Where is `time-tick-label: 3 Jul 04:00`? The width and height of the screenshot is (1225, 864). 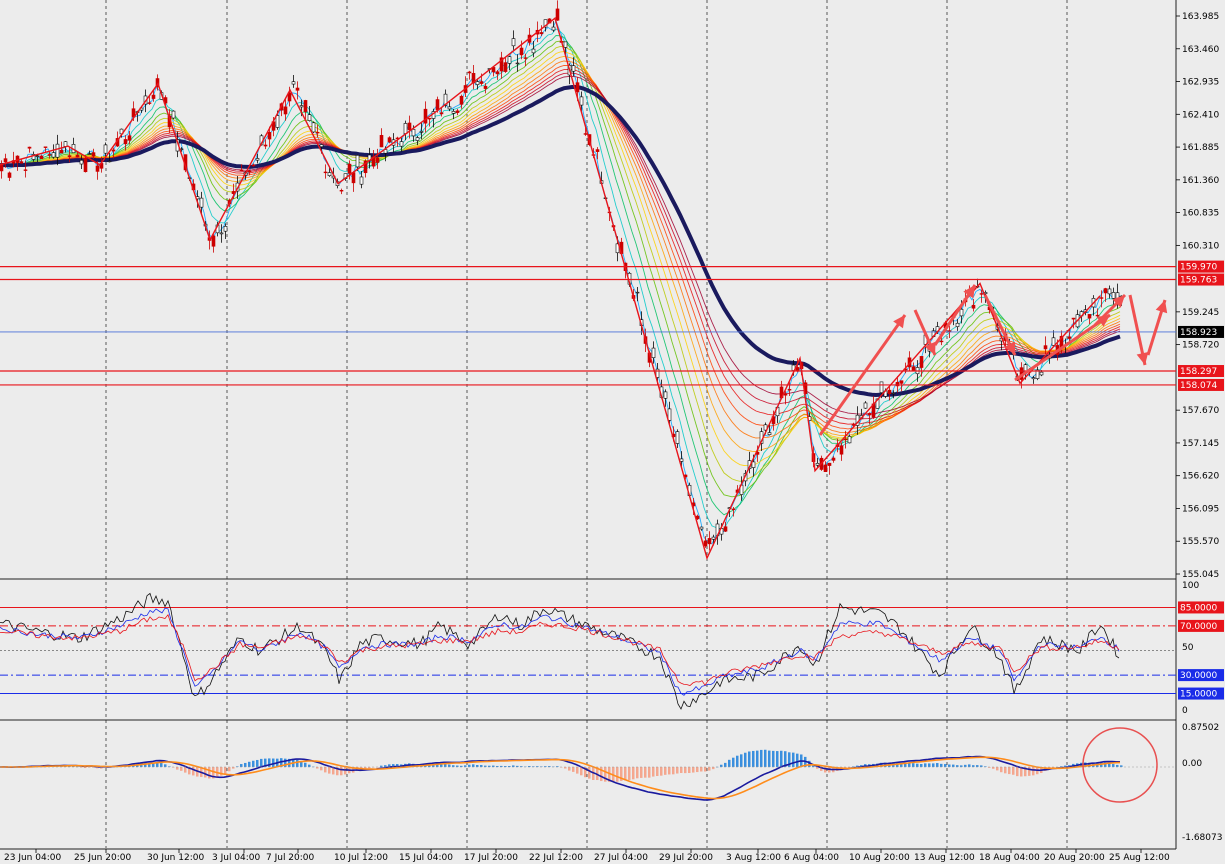 time-tick-label: 3 Jul 04:00 is located at coordinates (236, 858).